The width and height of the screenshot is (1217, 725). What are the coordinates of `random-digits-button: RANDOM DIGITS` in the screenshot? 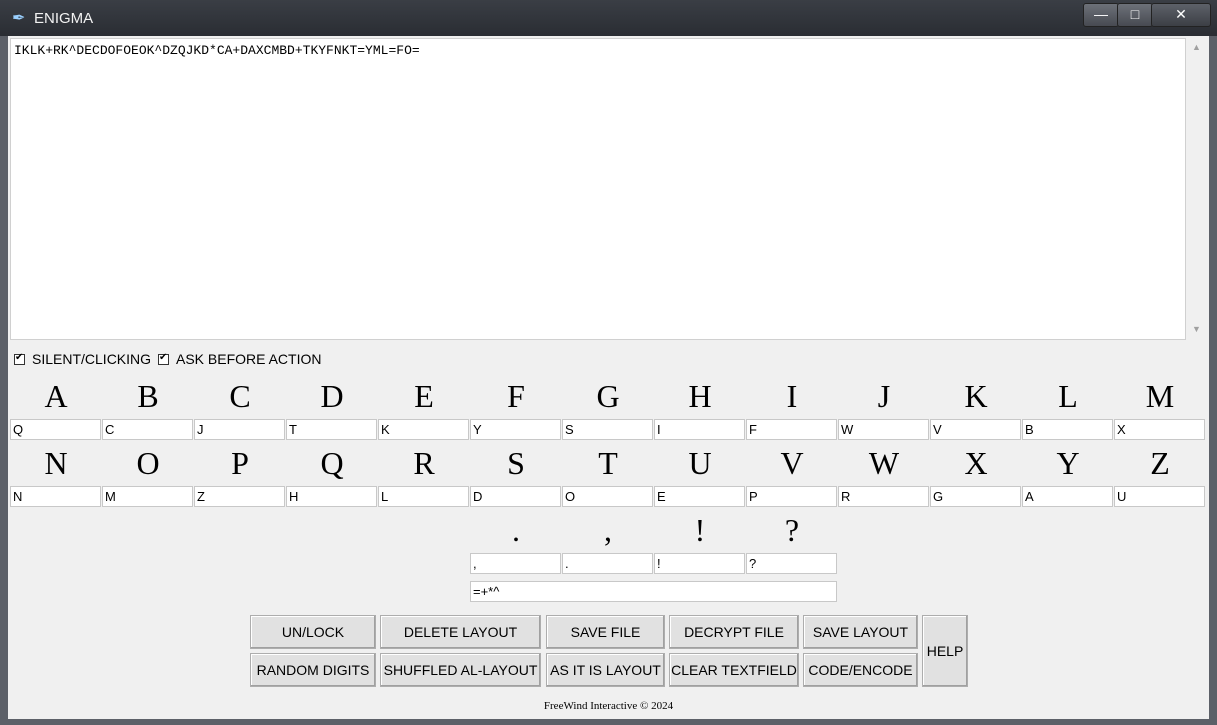 It's located at (313, 670).